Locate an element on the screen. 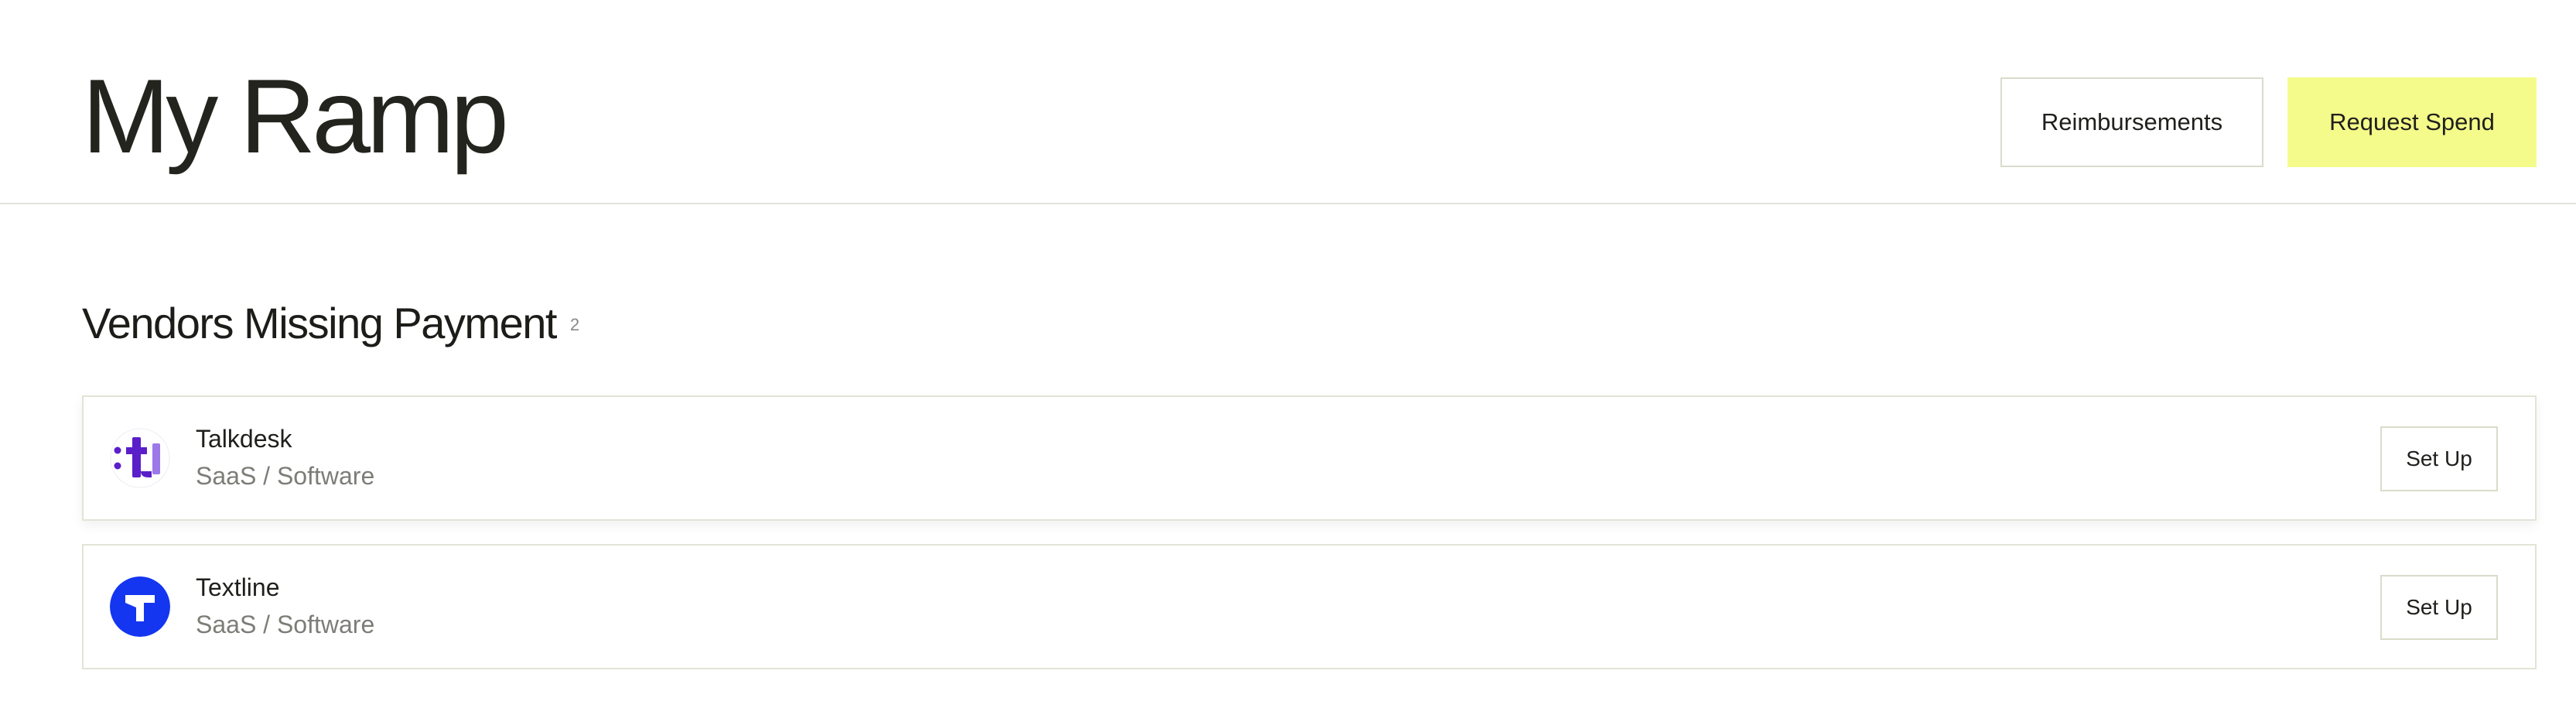  page-title: My Ramp is located at coordinates (295, 116).